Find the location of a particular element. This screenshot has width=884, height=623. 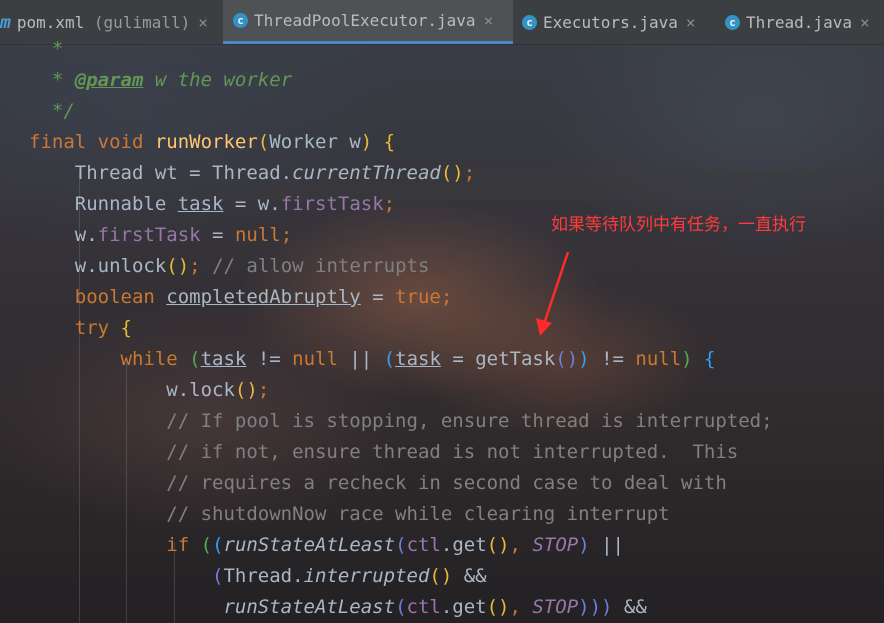

code-line: w.lock(); is located at coordinates (149, 390).